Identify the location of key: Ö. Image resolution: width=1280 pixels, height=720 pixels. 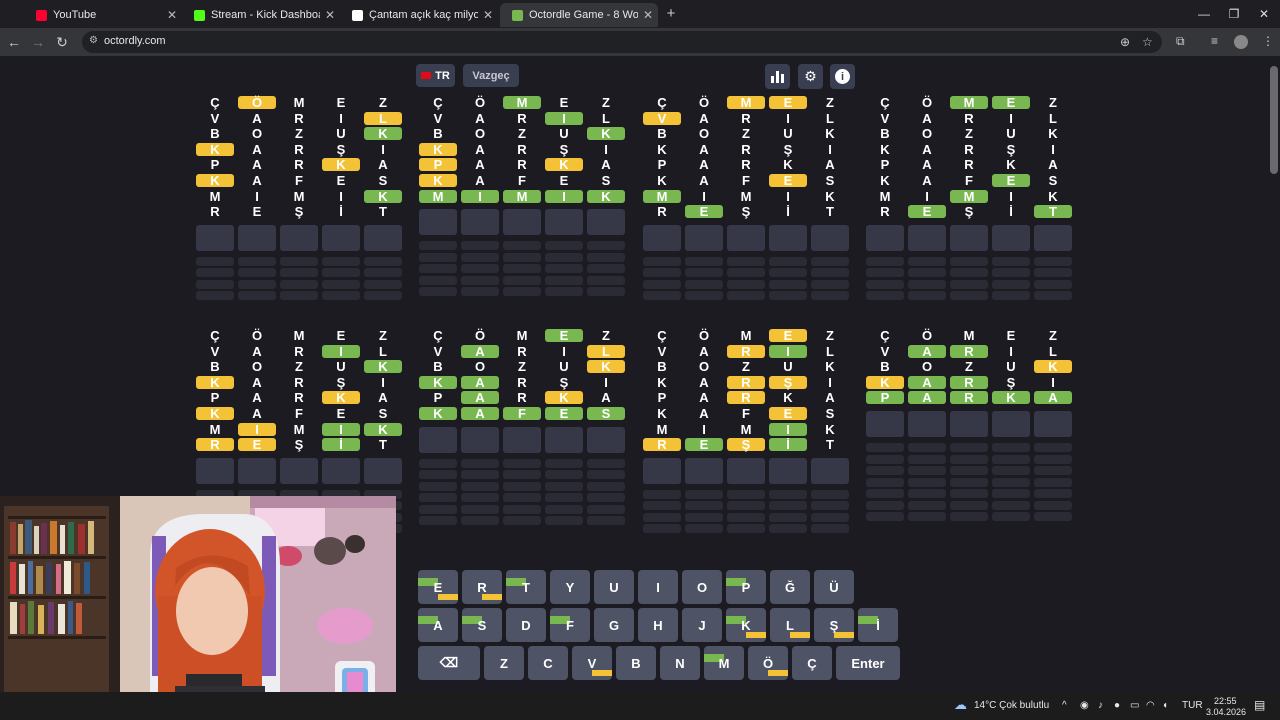
(768, 663).